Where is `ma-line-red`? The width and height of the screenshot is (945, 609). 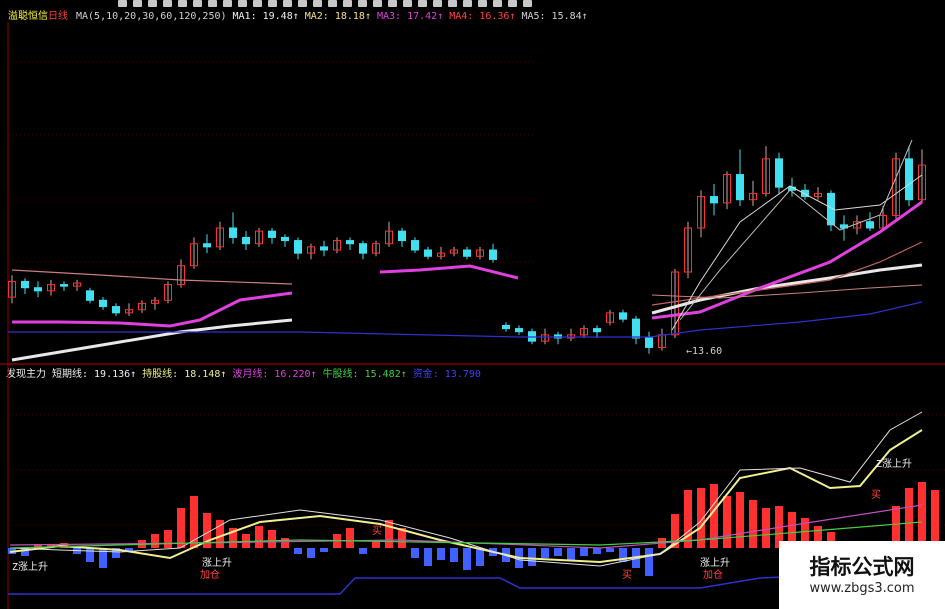 ma-line-red is located at coordinates (152, 277).